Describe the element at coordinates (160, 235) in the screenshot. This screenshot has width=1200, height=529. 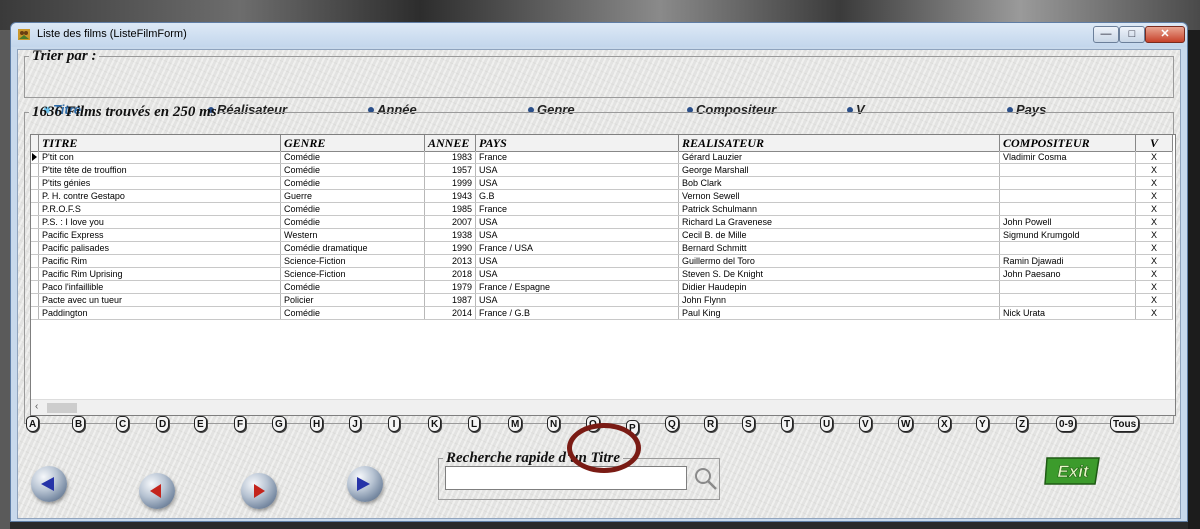
I see `cell-titre: Pacific Express` at that location.